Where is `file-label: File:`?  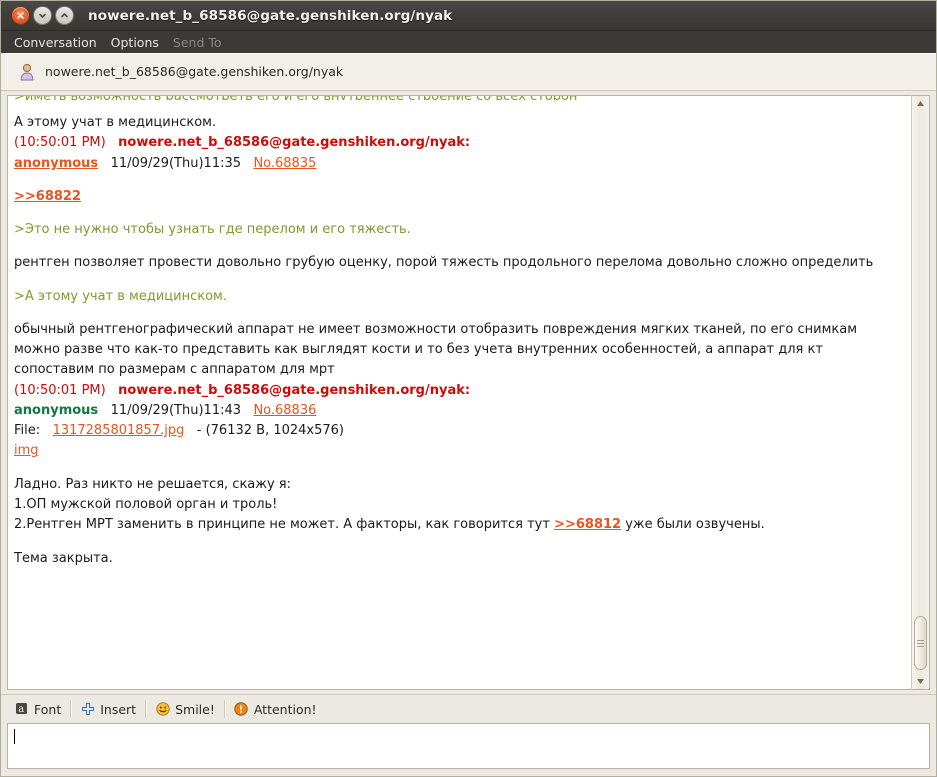 file-label: File: is located at coordinates (27, 431).